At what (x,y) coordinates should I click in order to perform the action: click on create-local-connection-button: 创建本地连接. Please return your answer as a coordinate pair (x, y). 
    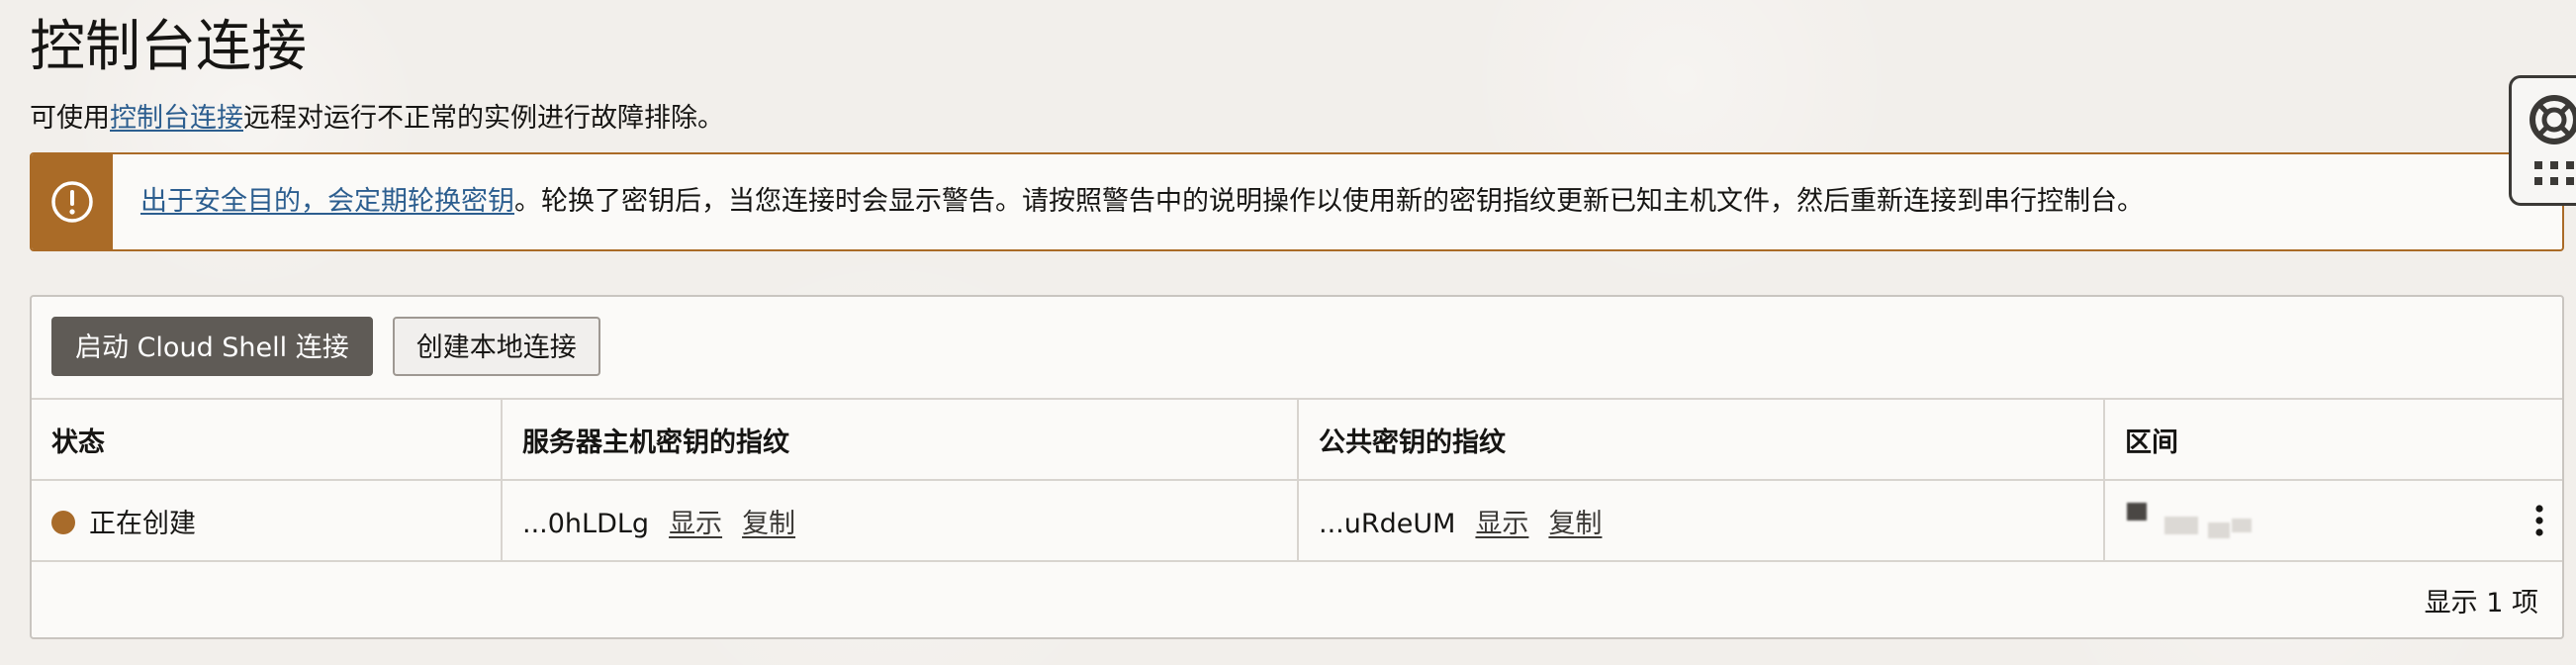
    Looking at the image, I should click on (496, 346).